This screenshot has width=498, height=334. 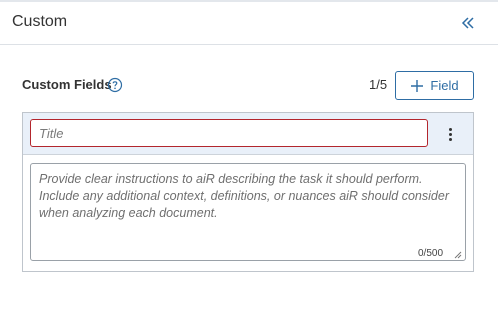 I want to click on resize-handle-icon, so click(x=458, y=255).